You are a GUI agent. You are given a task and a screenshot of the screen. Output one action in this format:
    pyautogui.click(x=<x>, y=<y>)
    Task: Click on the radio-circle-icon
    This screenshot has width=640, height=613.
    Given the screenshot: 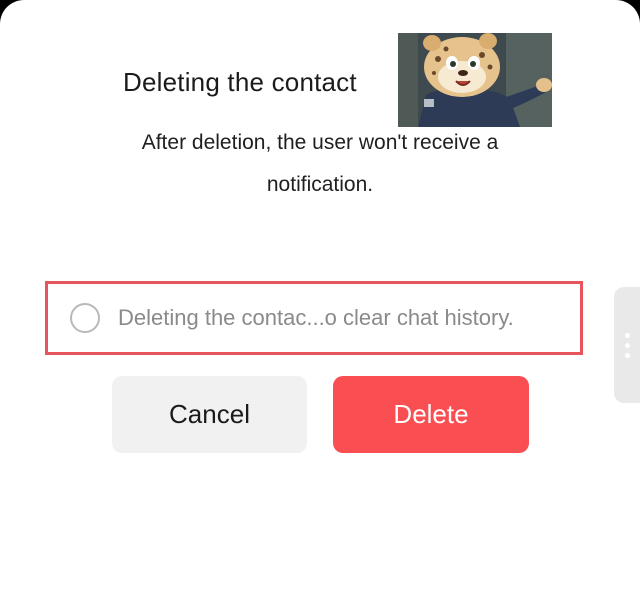 What is the action you would take?
    pyautogui.click(x=85, y=318)
    